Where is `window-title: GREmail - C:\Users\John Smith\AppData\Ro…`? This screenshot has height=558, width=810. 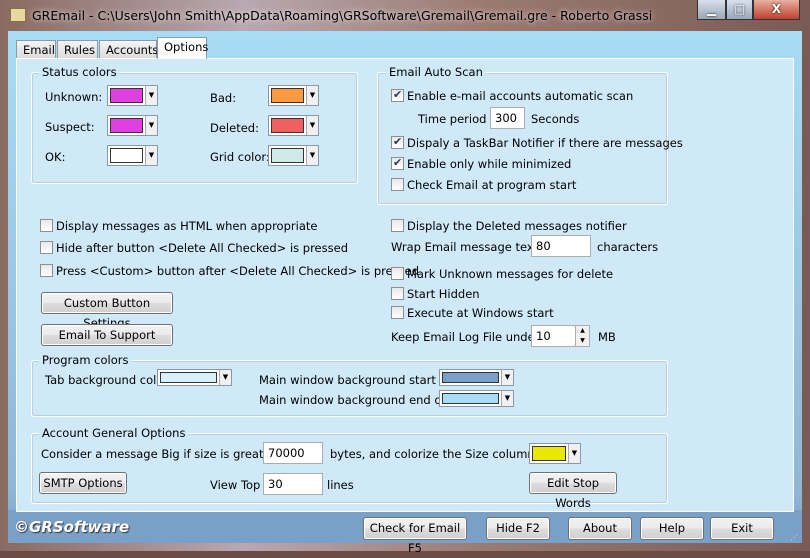 window-title: GREmail - C:\Users\John Smith\AppData\Ro… is located at coordinates (342, 15).